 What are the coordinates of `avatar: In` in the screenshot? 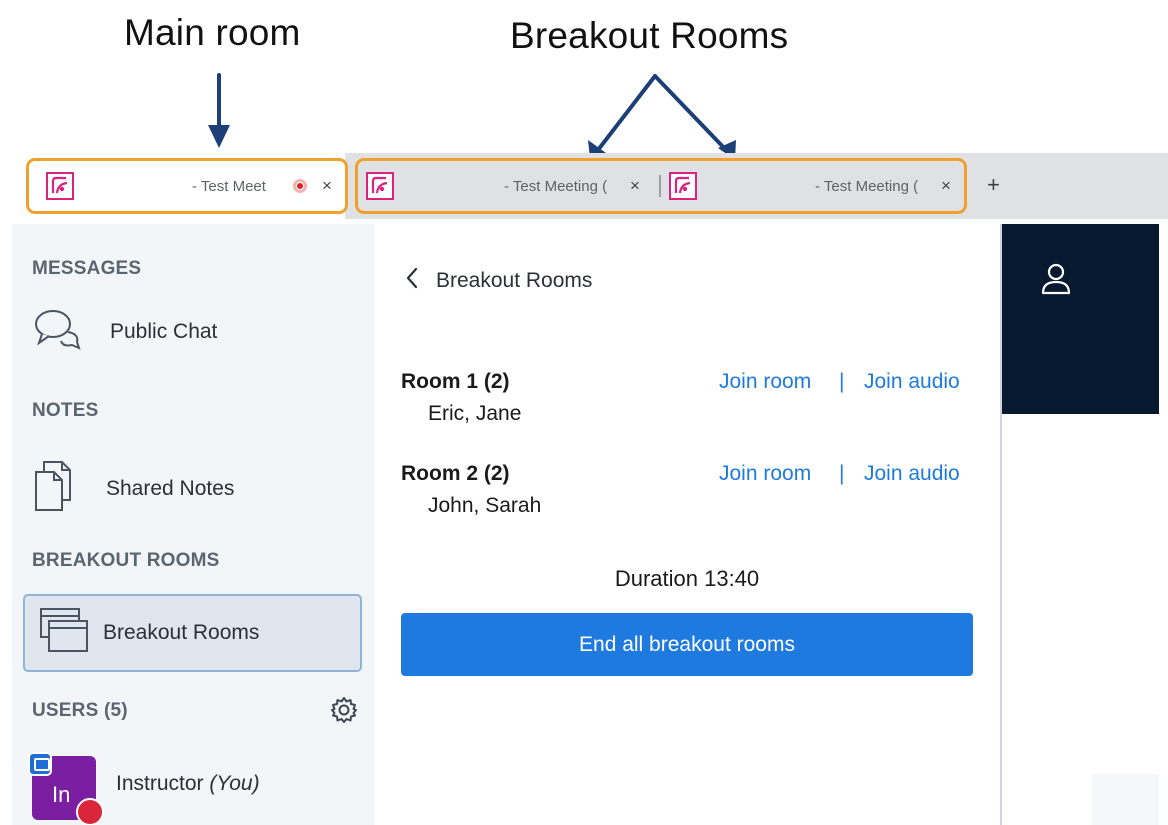 It's located at (66, 788).